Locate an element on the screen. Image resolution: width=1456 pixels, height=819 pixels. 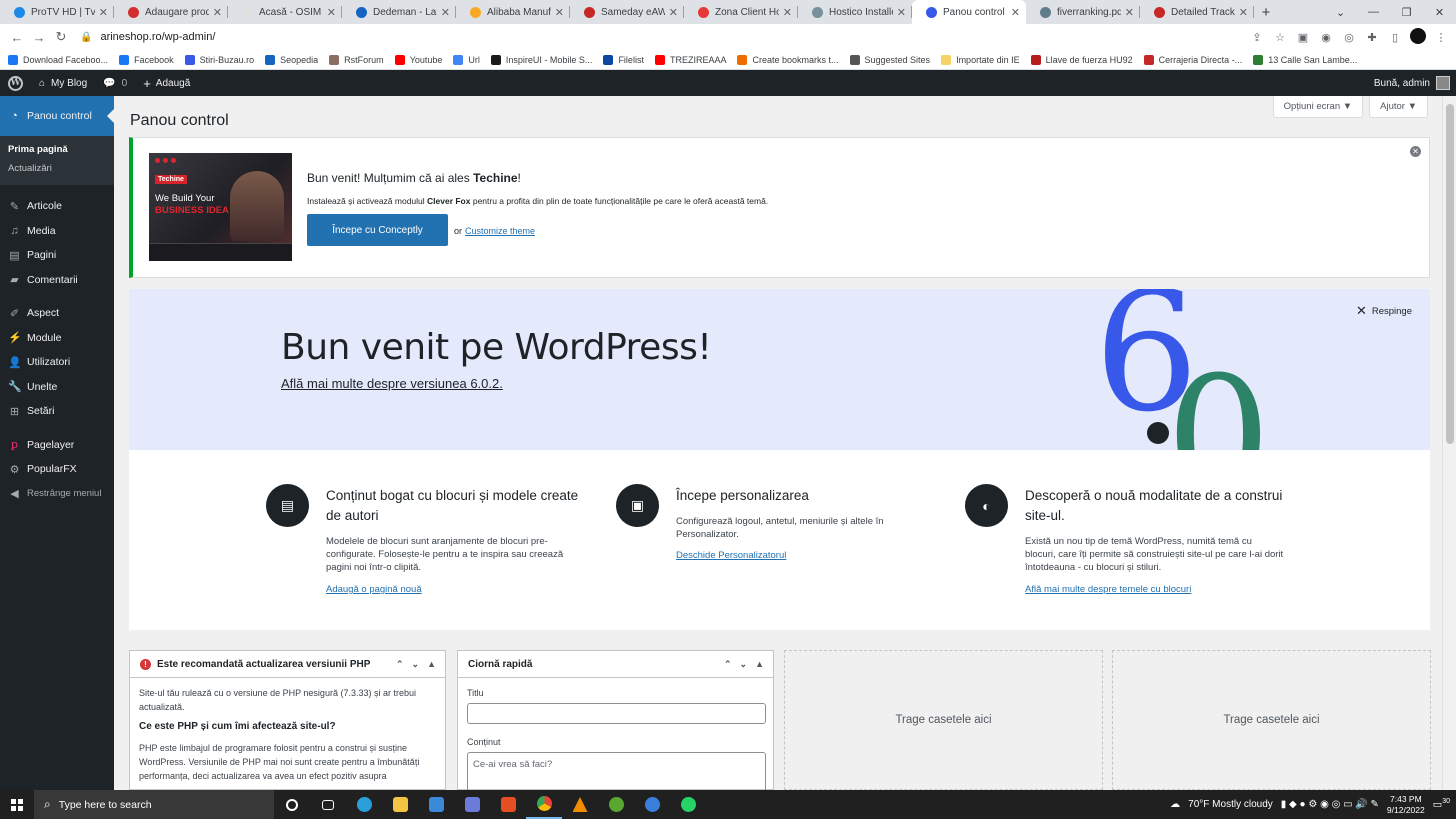
extension-icon: ◉ is located at coordinates (1326, 37).